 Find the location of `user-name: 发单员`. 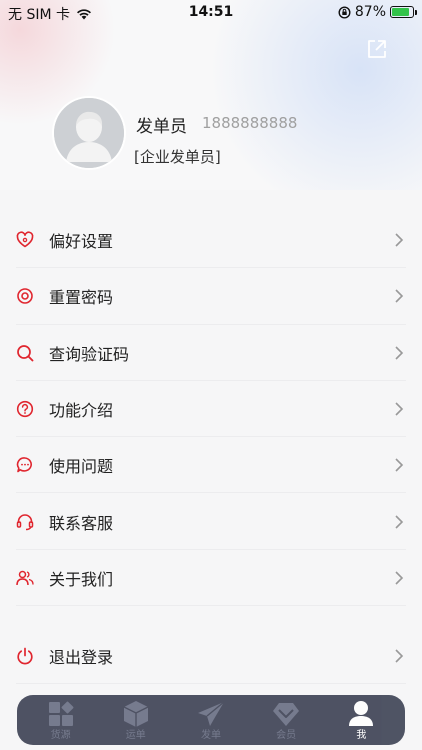

user-name: 发单员 is located at coordinates (161, 127).